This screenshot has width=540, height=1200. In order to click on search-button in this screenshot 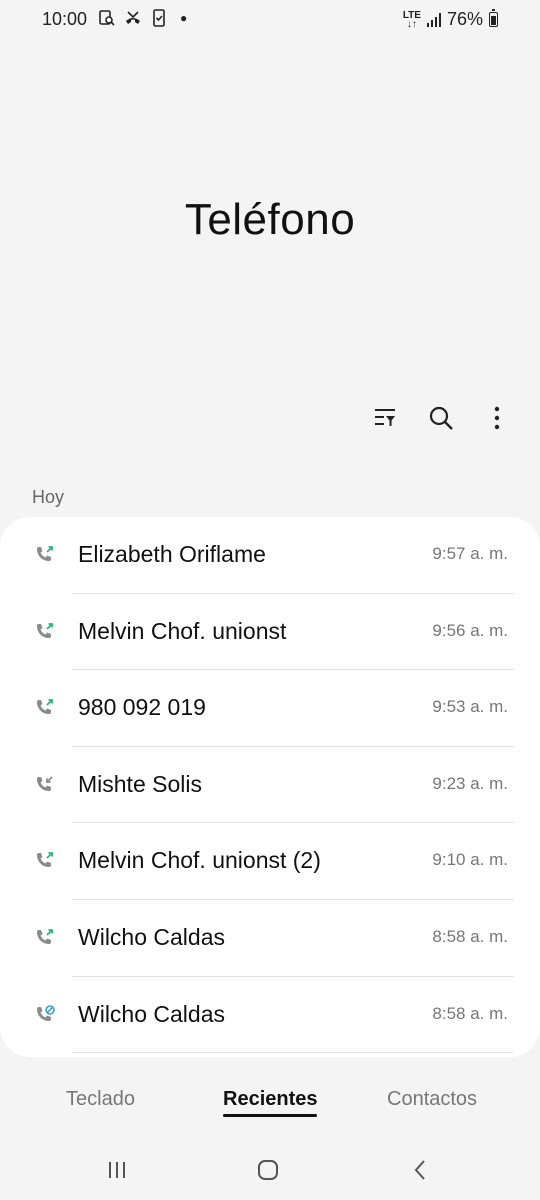, I will do `click(441, 418)`.